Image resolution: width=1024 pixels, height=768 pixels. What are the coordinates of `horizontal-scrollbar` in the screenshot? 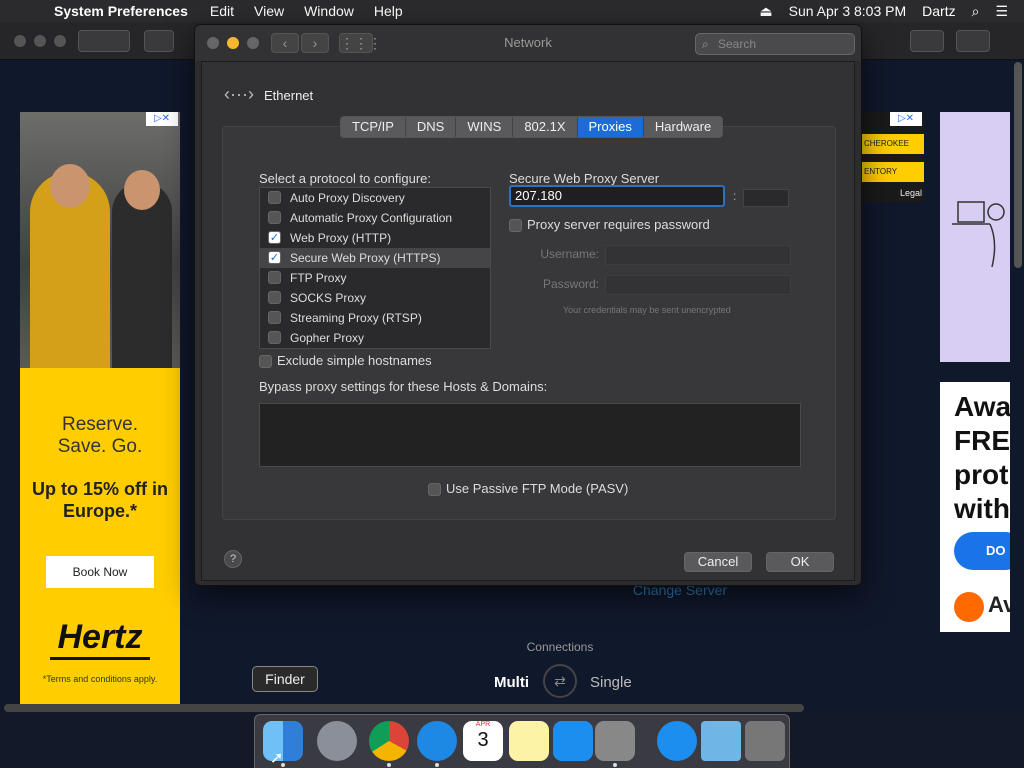 It's located at (404, 708).